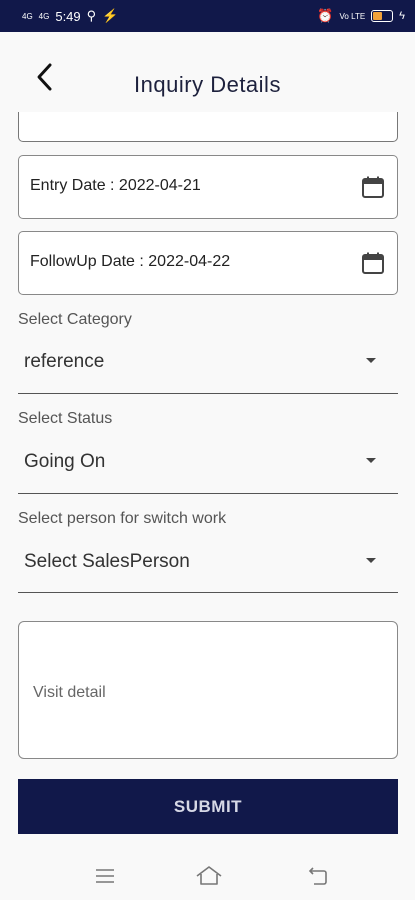  What do you see at coordinates (110, 15) in the screenshot?
I see `charging-flash-icon: ⚡` at bounding box center [110, 15].